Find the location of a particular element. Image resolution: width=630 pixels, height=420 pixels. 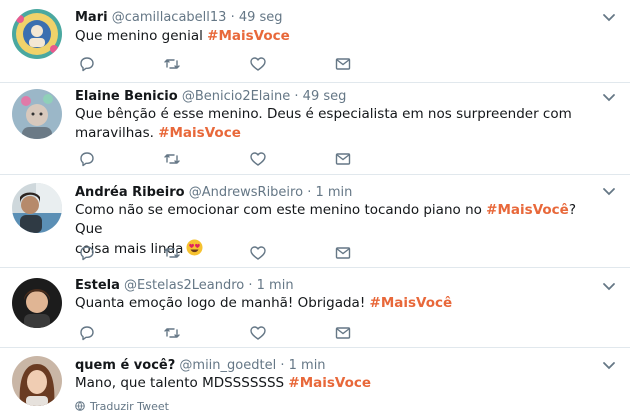

tweet-text: Que menino genial #MaisVoce is located at coordinates (335, 36).